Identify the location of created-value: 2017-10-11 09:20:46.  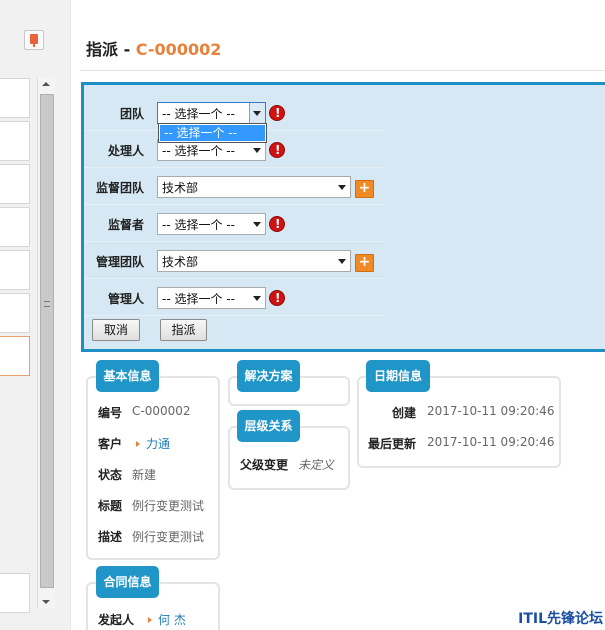
(491, 411).